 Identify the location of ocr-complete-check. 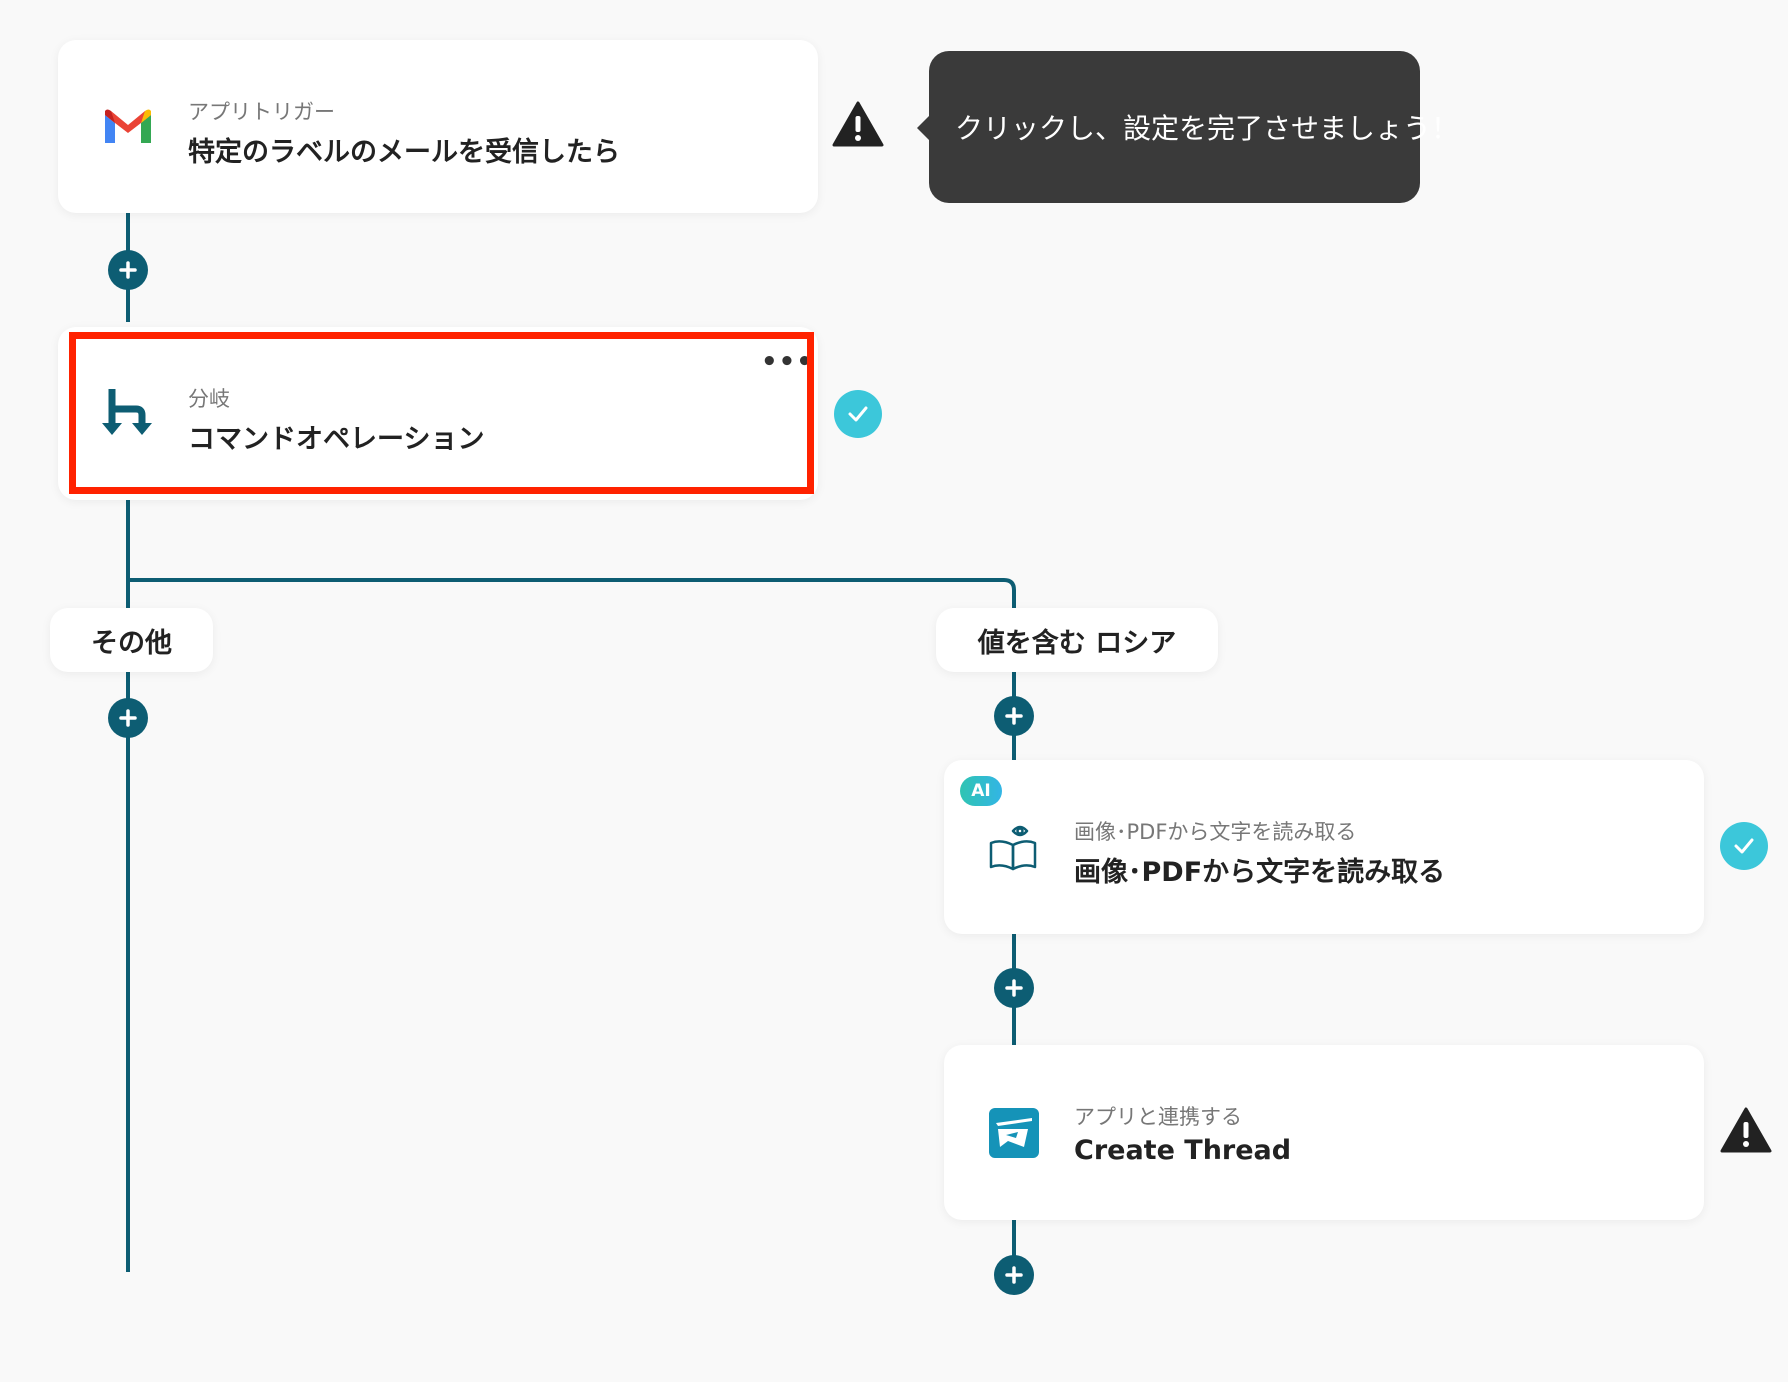
(1744, 846).